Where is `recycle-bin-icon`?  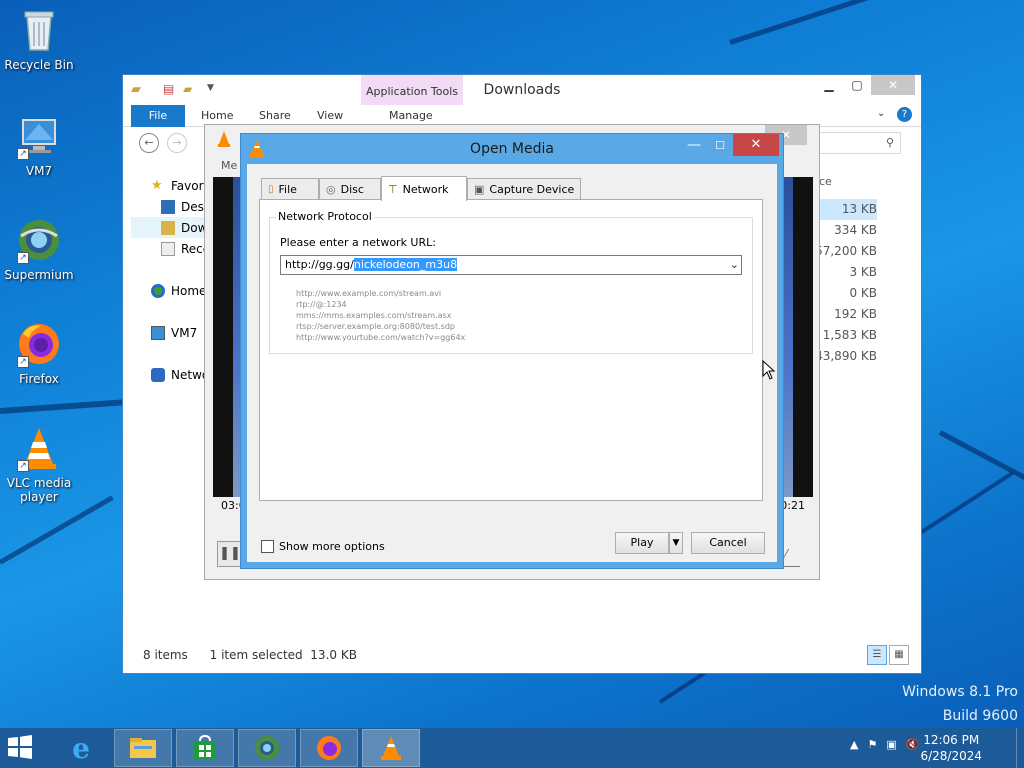 recycle-bin-icon is located at coordinates (39, 30).